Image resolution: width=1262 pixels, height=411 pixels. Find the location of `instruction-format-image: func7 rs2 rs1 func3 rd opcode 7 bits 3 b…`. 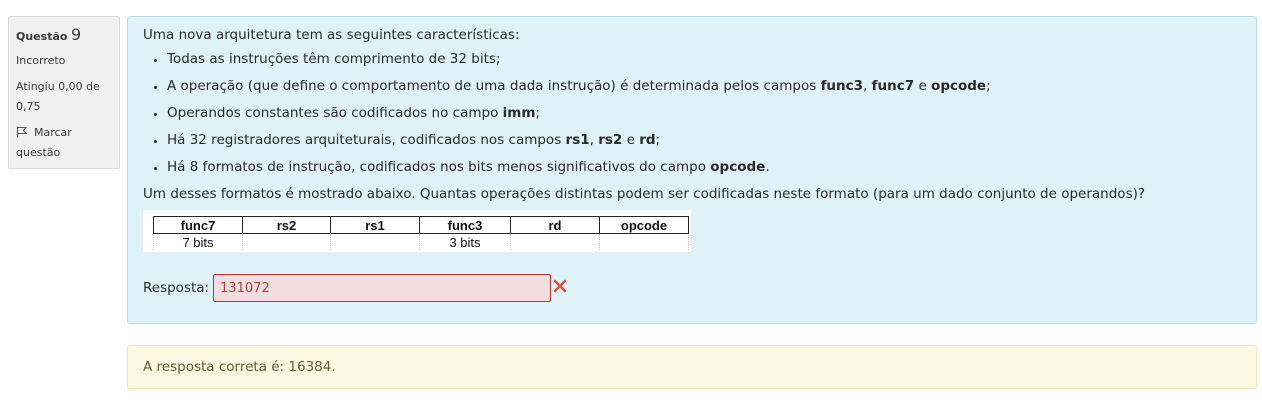

instruction-format-image: func7 rs2 rs1 func3 rd opcode 7 bits 3 b… is located at coordinates (417, 231).